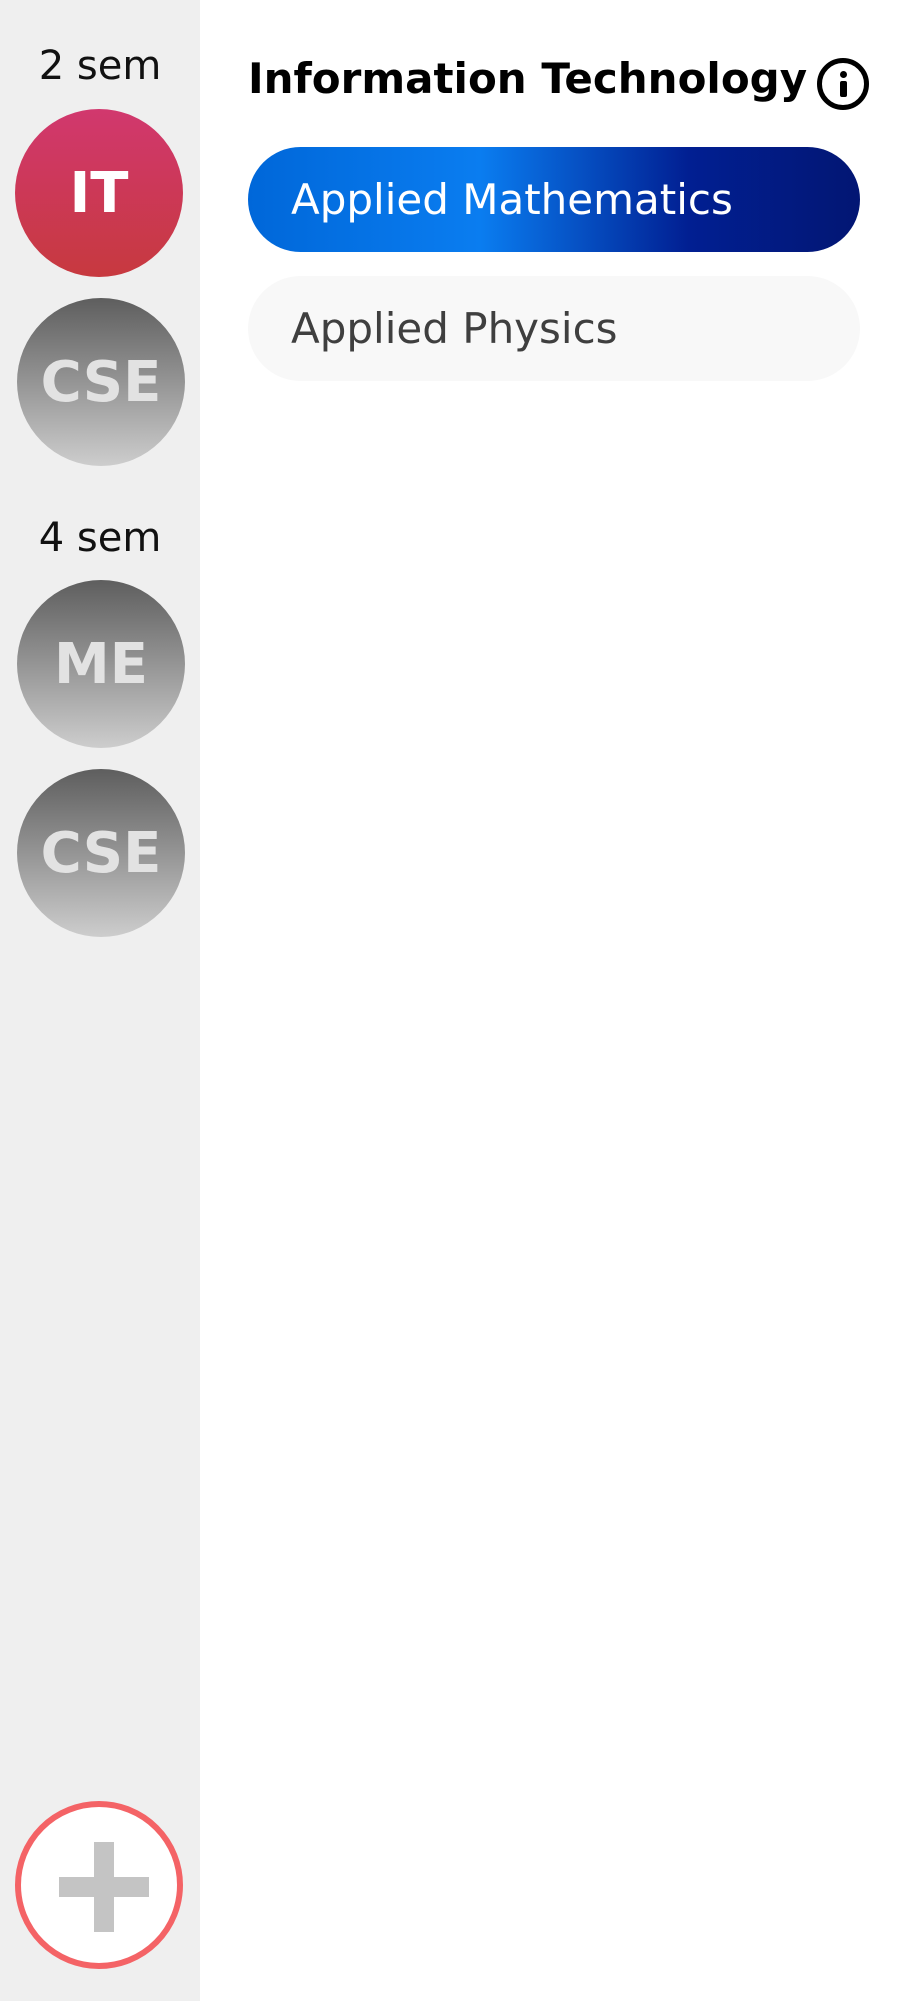  Describe the element at coordinates (843, 89) in the screenshot. I see `info-icon-bar` at that location.